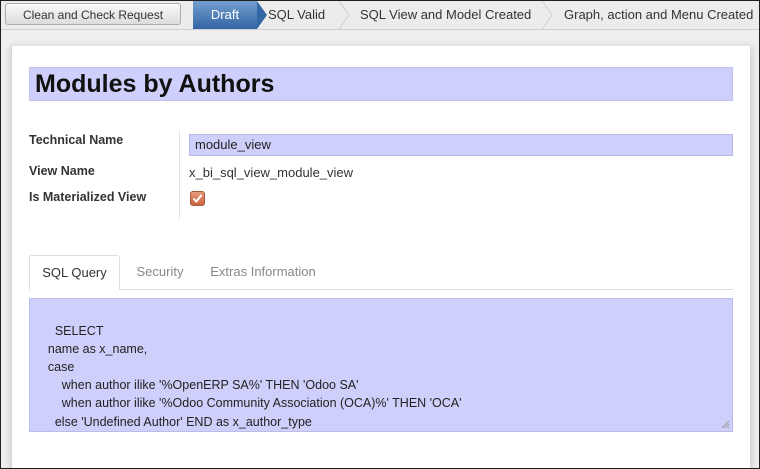 Image resolution: width=760 pixels, height=469 pixels. What do you see at coordinates (381, 272) in the screenshot?
I see `notebook-tabs: SQL Query Security Extras Information` at bounding box center [381, 272].